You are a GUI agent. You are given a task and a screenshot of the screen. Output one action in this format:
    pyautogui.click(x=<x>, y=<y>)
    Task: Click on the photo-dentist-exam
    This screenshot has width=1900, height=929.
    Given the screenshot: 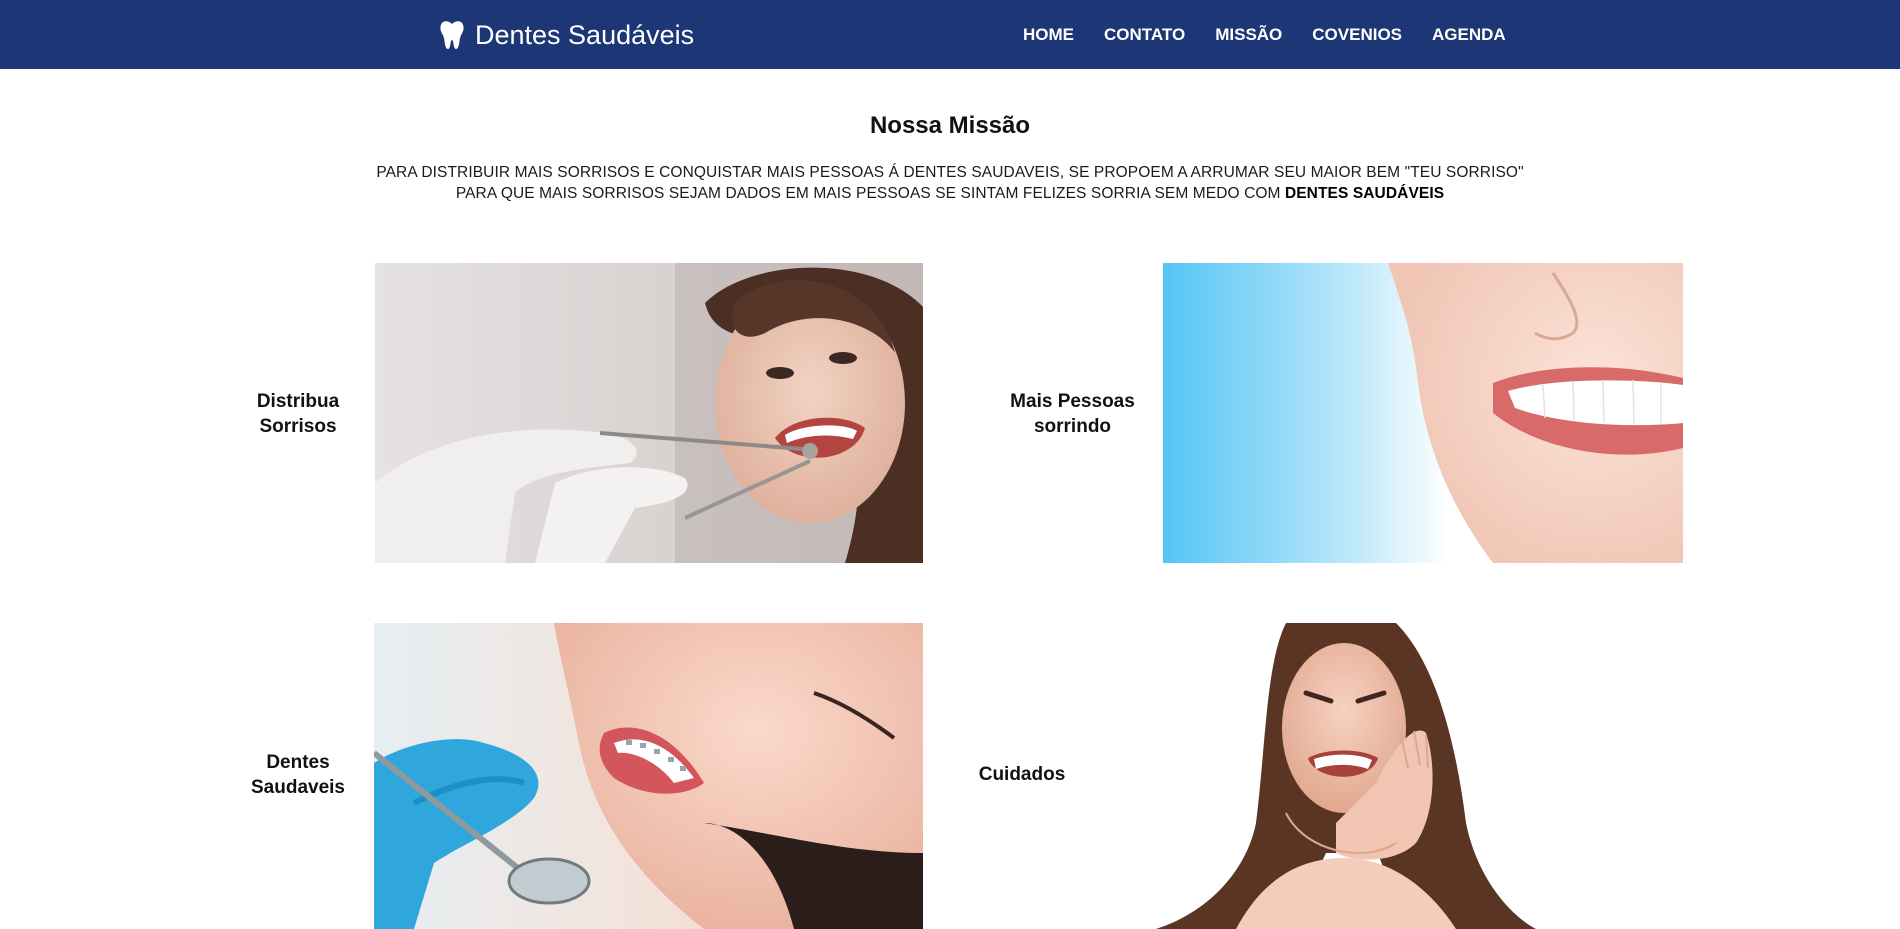 What is the action you would take?
    pyautogui.click(x=649, y=413)
    